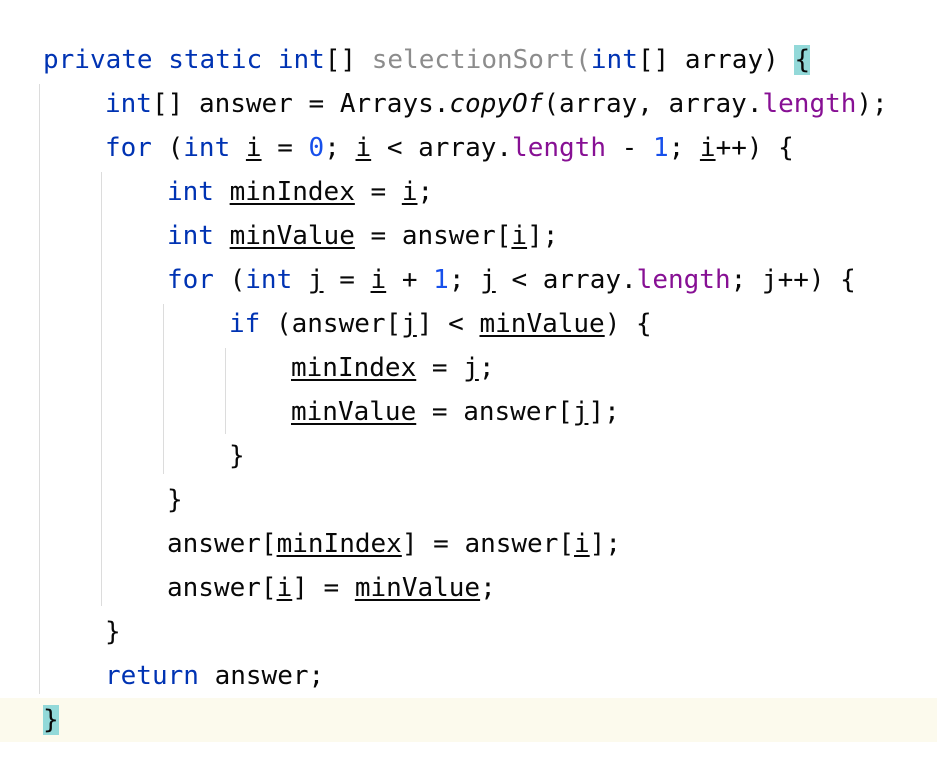  What do you see at coordinates (468, 676) in the screenshot?
I see `code-line-15: return answer;` at bounding box center [468, 676].